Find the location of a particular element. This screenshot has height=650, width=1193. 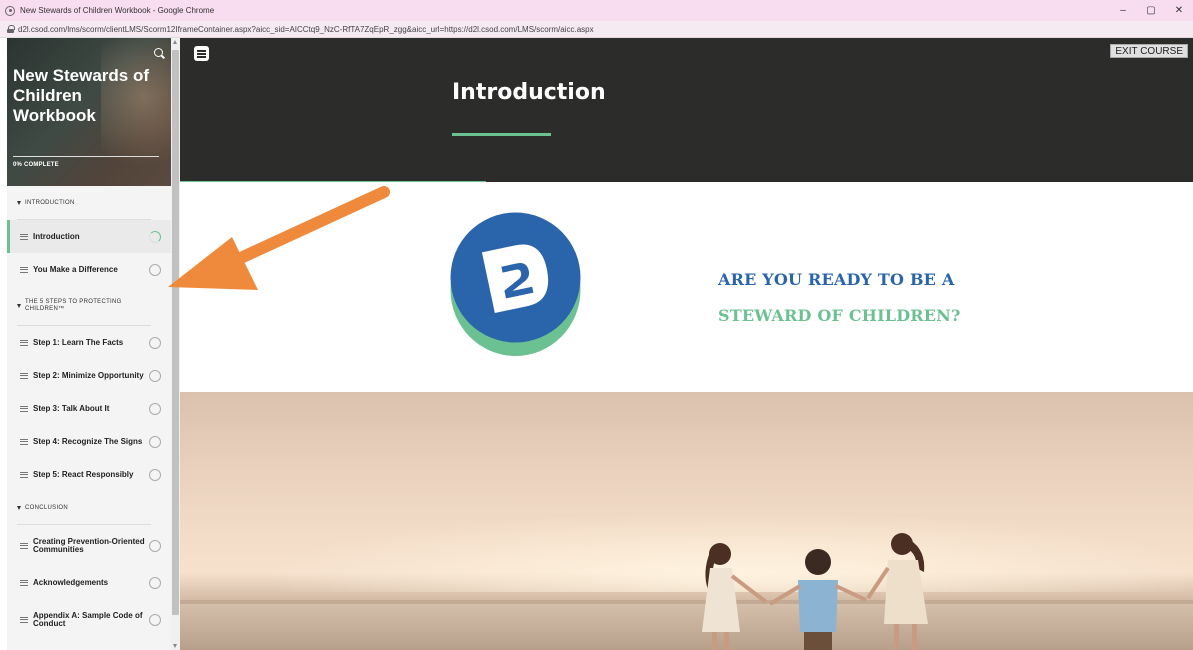

lesson-step-2: Step 2: Minimize Opportunity is located at coordinates (89, 375).